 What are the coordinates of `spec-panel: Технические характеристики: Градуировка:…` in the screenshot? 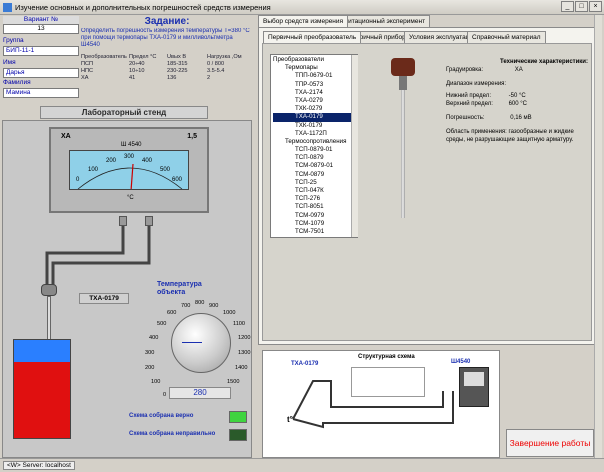 It's located at (517, 101).